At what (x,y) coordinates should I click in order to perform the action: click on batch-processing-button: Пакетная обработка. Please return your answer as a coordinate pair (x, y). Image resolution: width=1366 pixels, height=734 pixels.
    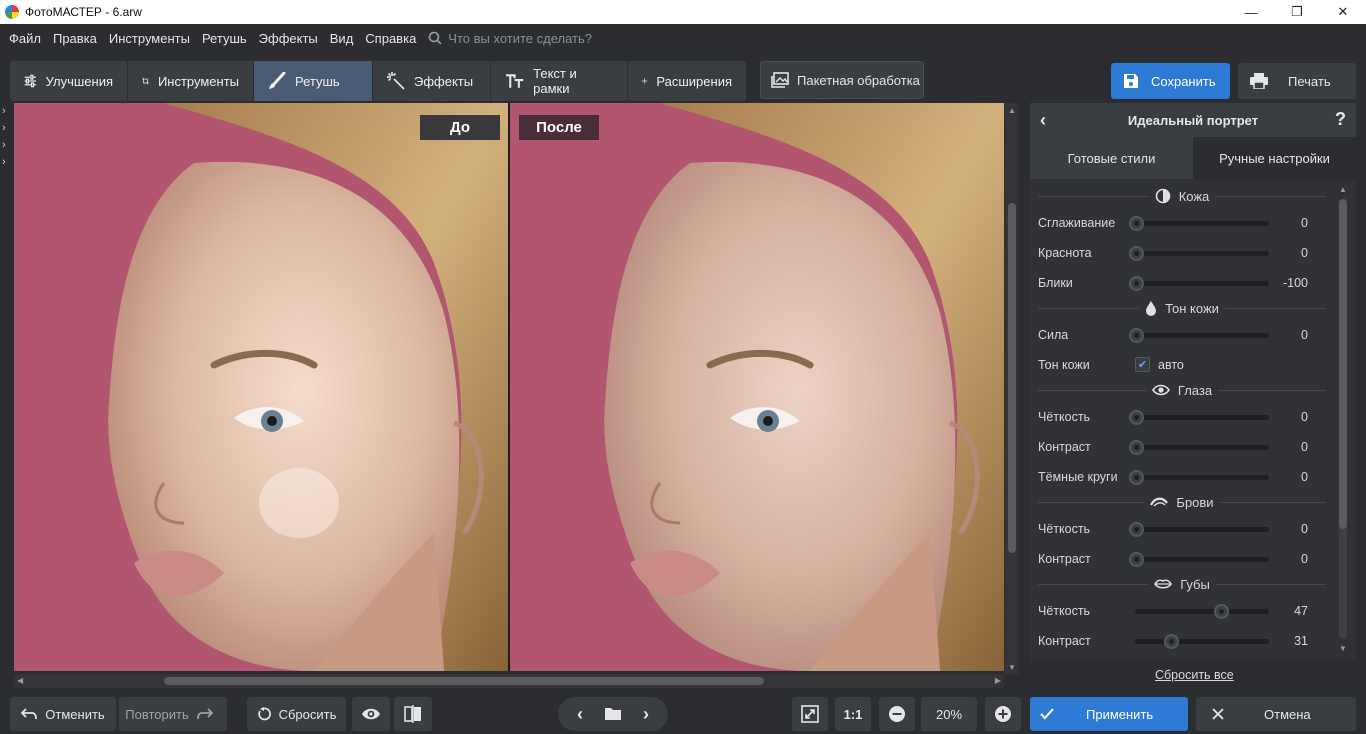
    Looking at the image, I should click on (842, 80).